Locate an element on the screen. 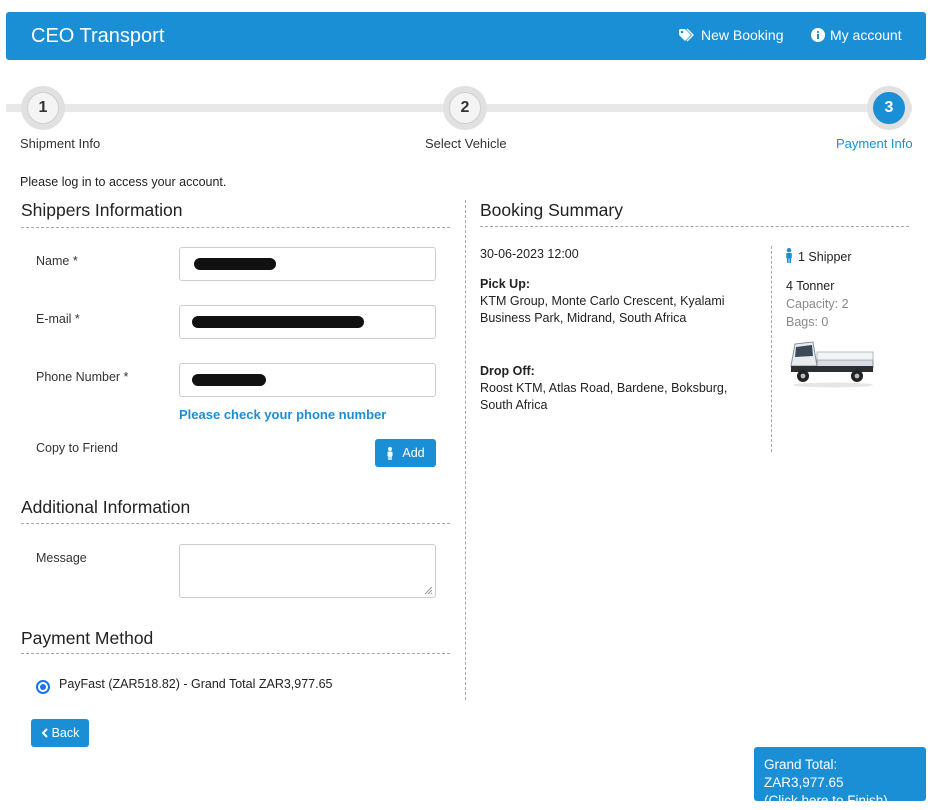 The image size is (934, 810). finish-hint-label: (Click here to Finish) is located at coordinates (826, 800).